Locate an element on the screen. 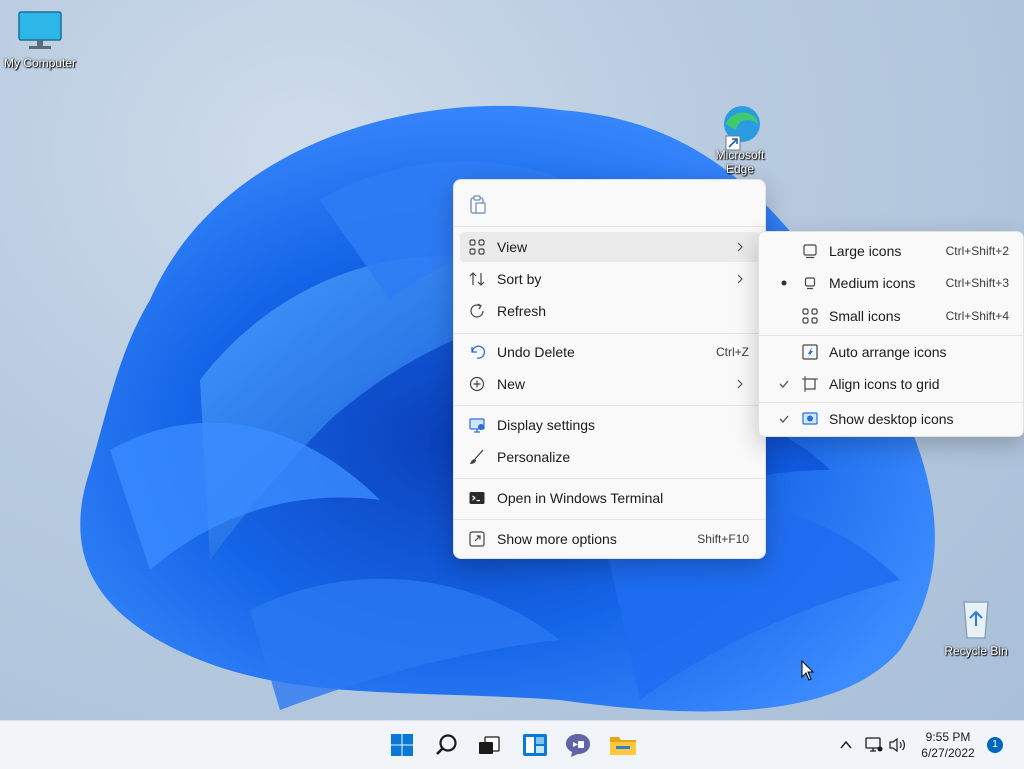 The height and width of the screenshot is (769, 1024). submenu-item-auto-arrange: Auto arrange icons is located at coordinates (891, 352).